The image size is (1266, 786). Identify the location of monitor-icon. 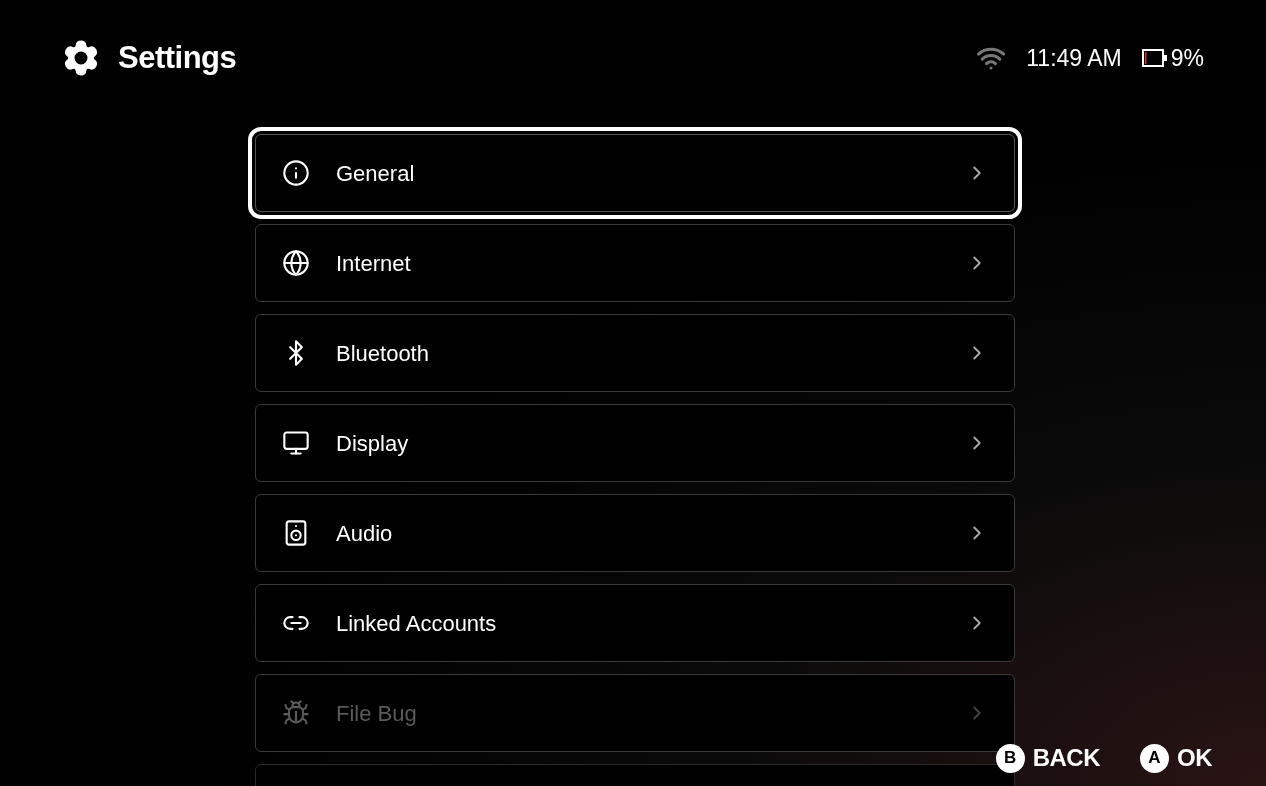
(296, 443).